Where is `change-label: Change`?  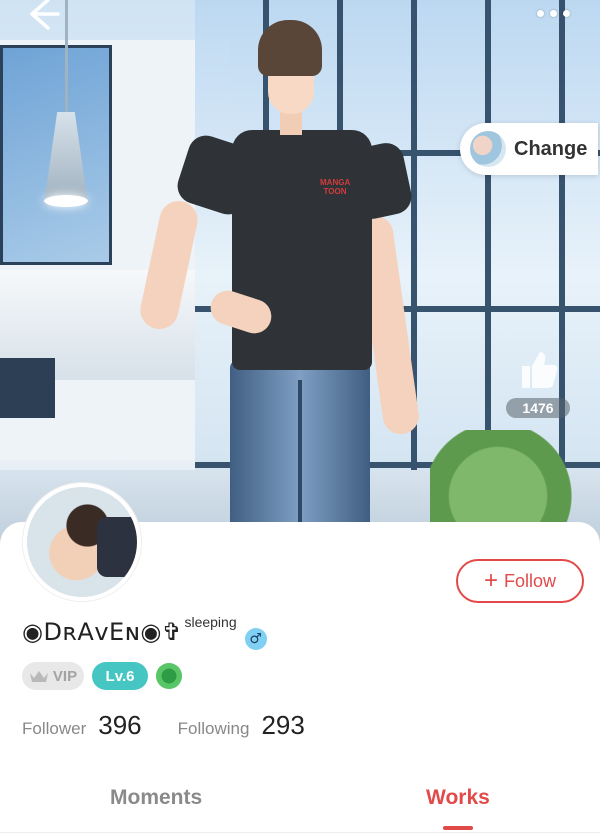 change-label: Change is located at coordinates (551, 148).